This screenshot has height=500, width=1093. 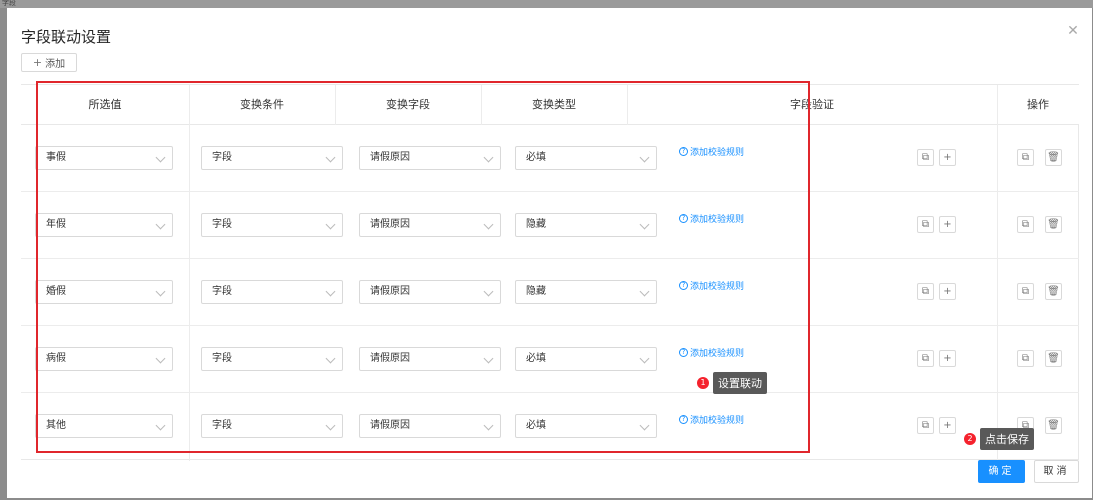 I want to click on step-badge: 1, so click(x=703, y=383).